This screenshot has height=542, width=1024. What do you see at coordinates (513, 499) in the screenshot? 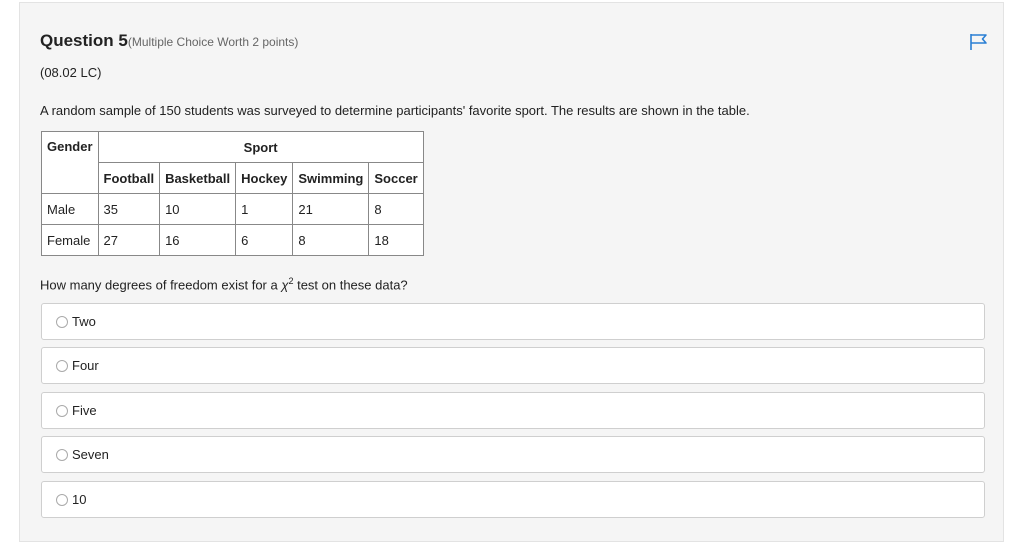
I see `answer-option-ten: 10` at bounding box center [513, 499].